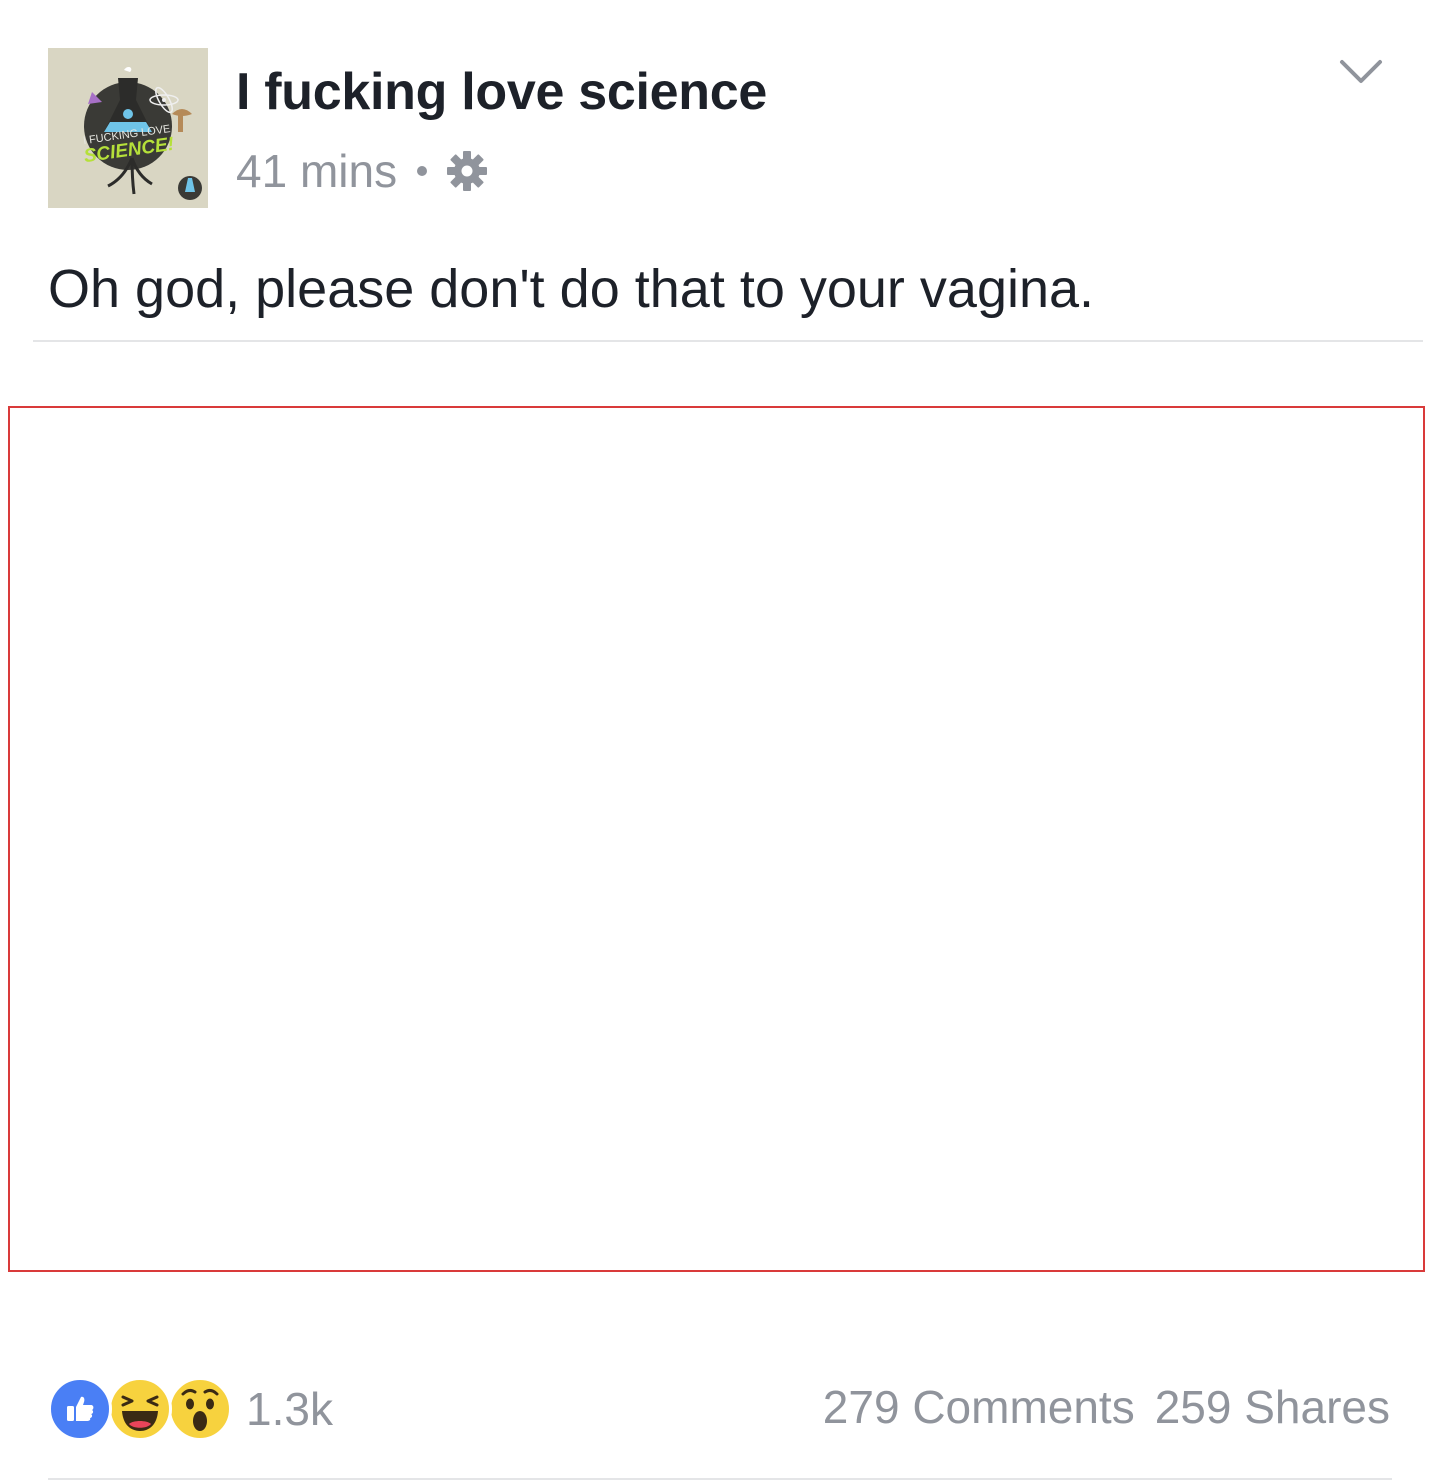 Image resolution: width=1434 pixels, height=1481 pixels. I want to click on like-icon, so click(80, 1409).